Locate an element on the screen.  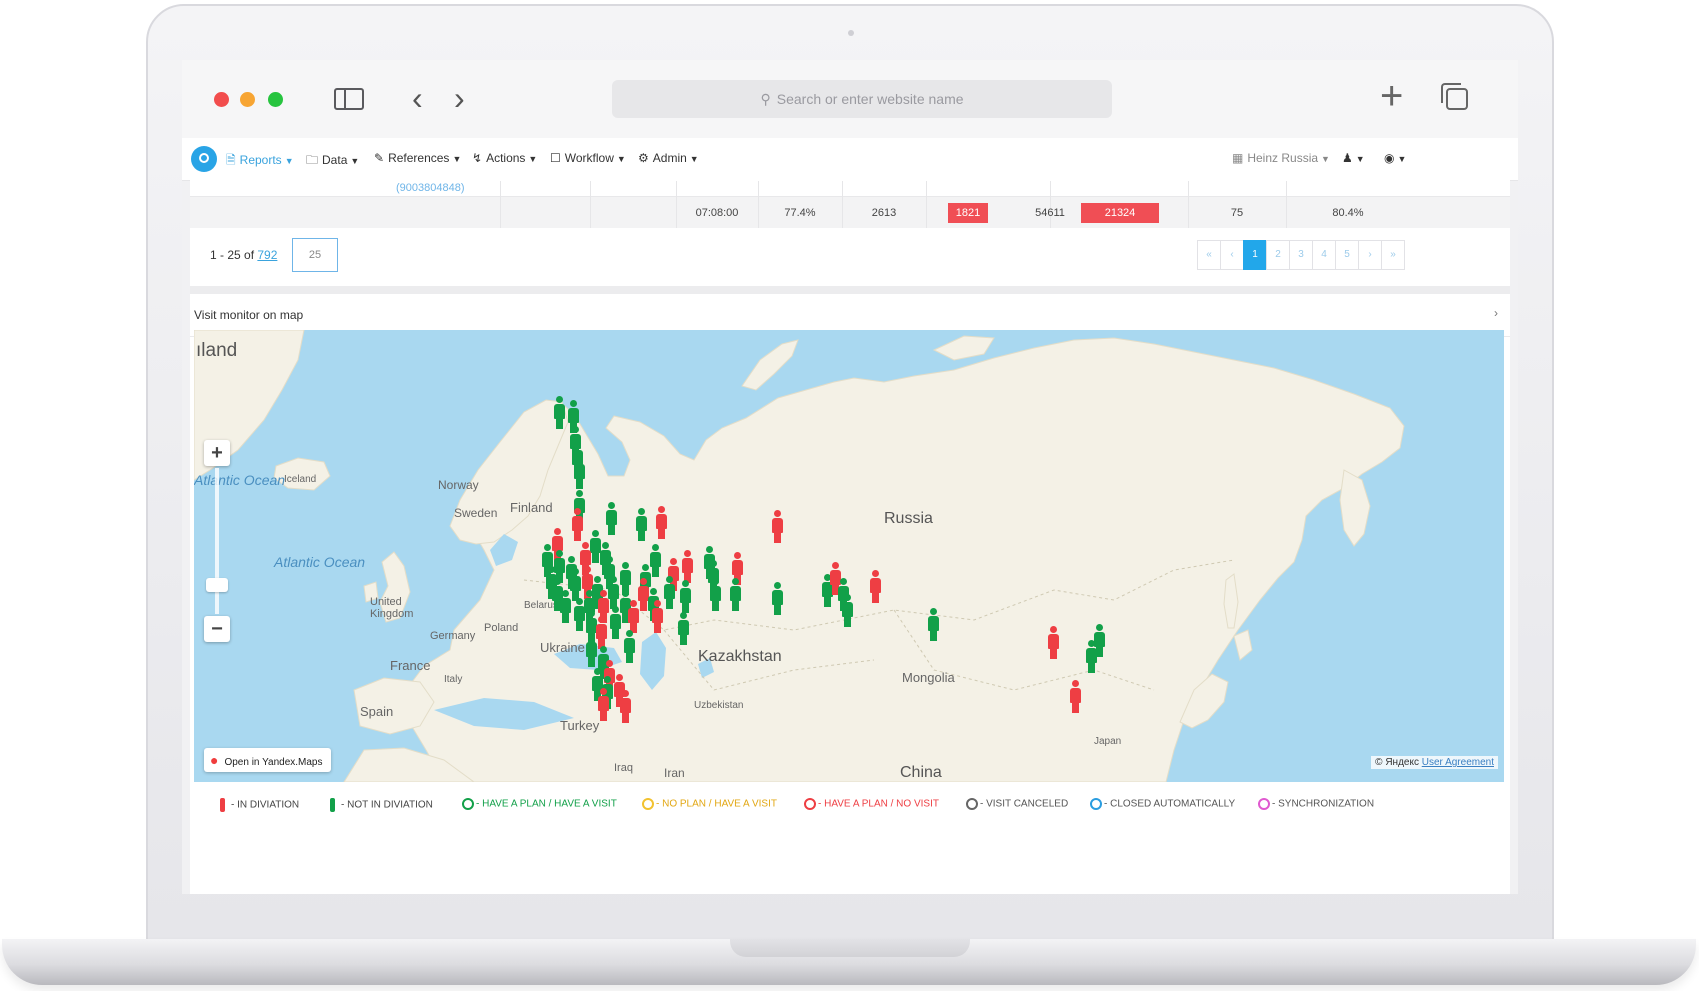
legend-label: - NOT IN DIVIATION is located at coordinates (387, 805).